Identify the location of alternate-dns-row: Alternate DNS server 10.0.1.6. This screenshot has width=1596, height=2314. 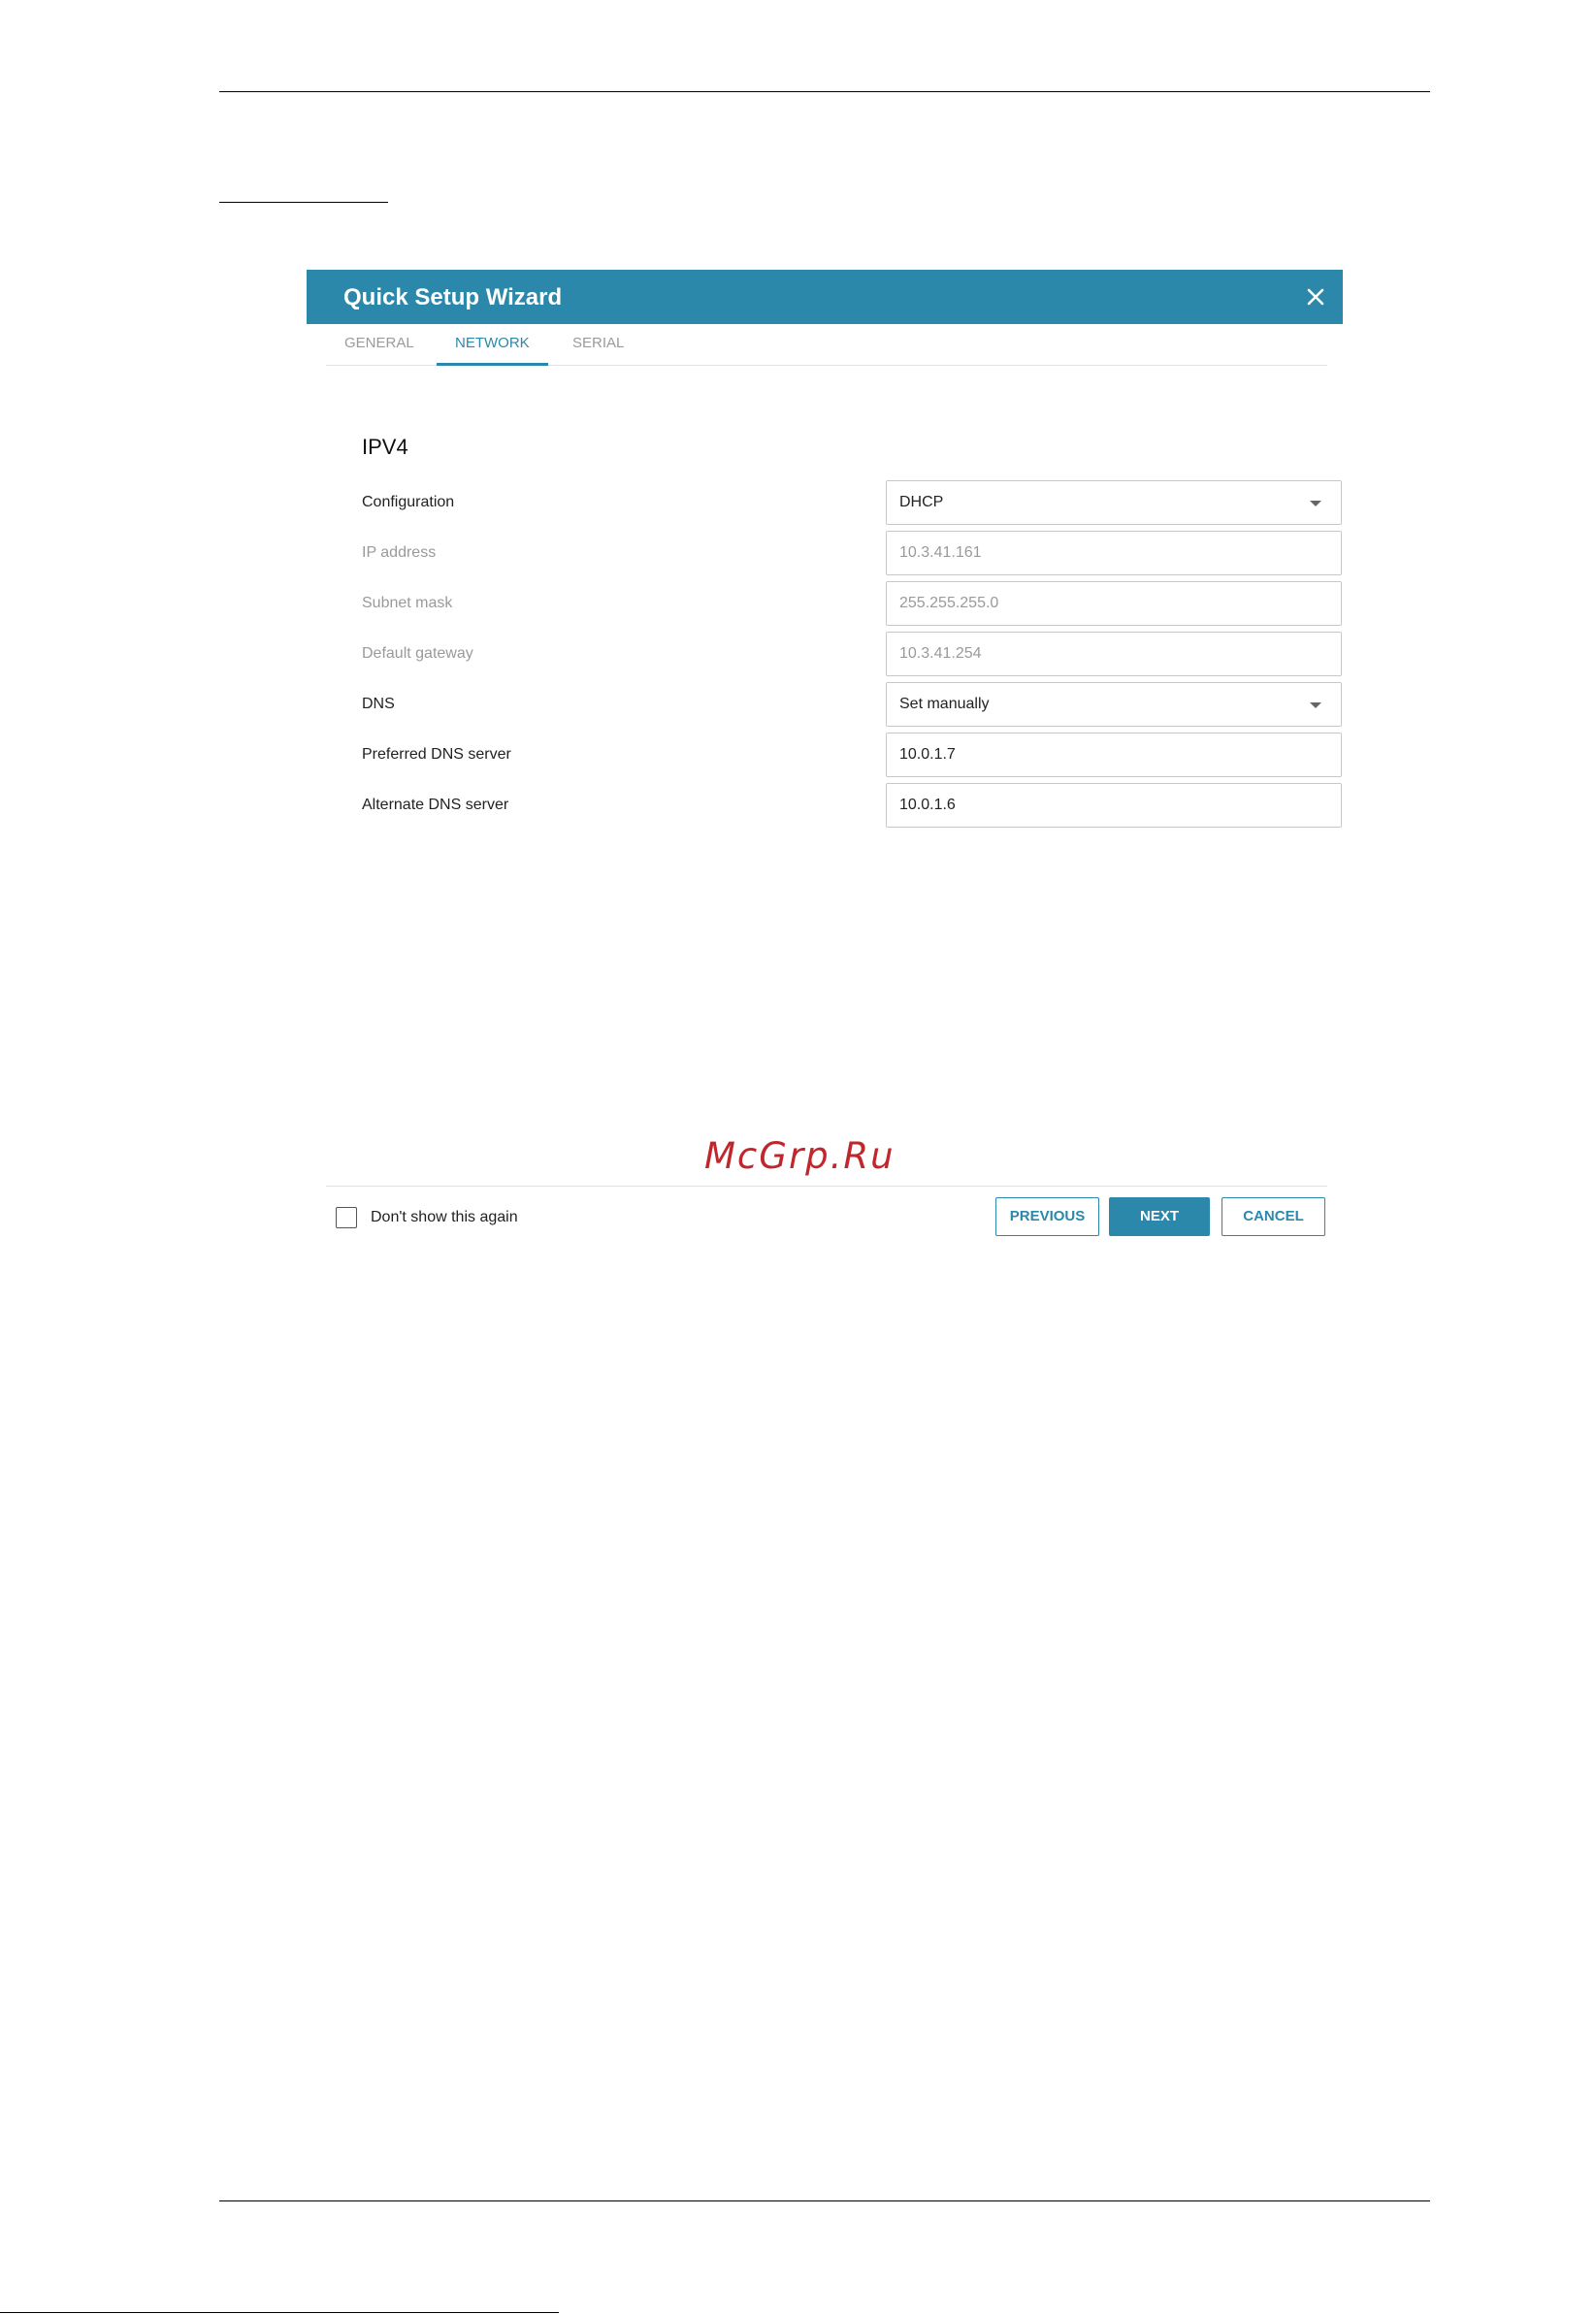
(852, 806).